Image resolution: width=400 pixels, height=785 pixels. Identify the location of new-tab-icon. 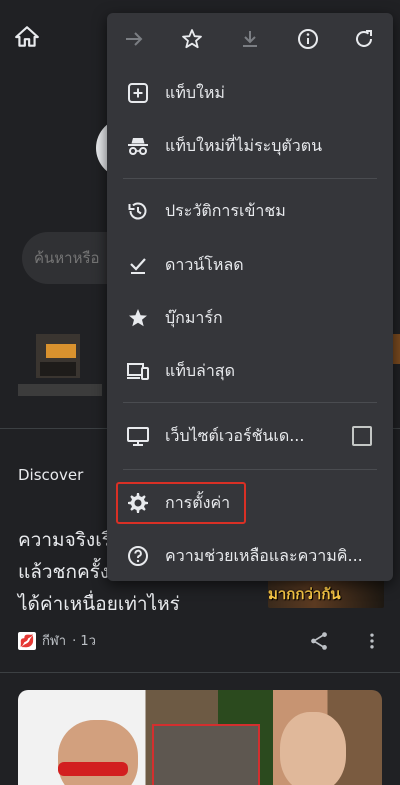
(138, 93).